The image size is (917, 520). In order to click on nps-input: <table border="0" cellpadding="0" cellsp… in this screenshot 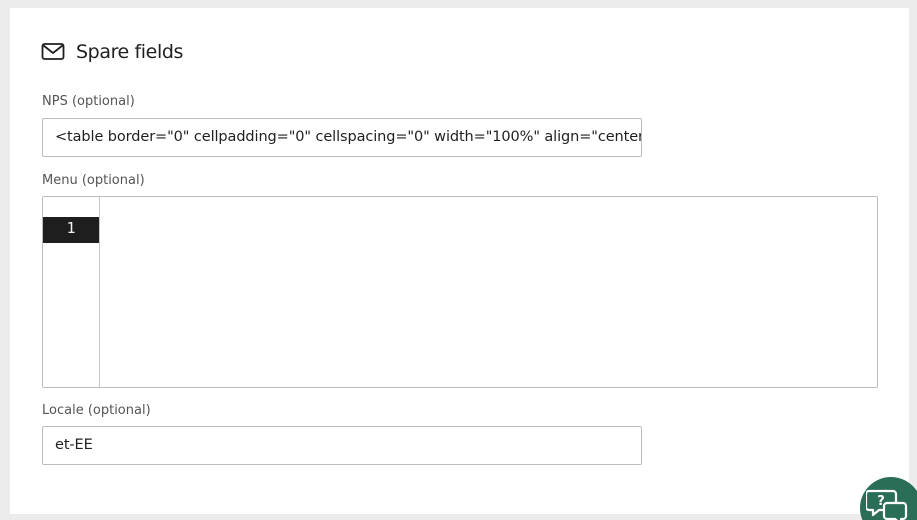, I will do `click(342, 137)`.